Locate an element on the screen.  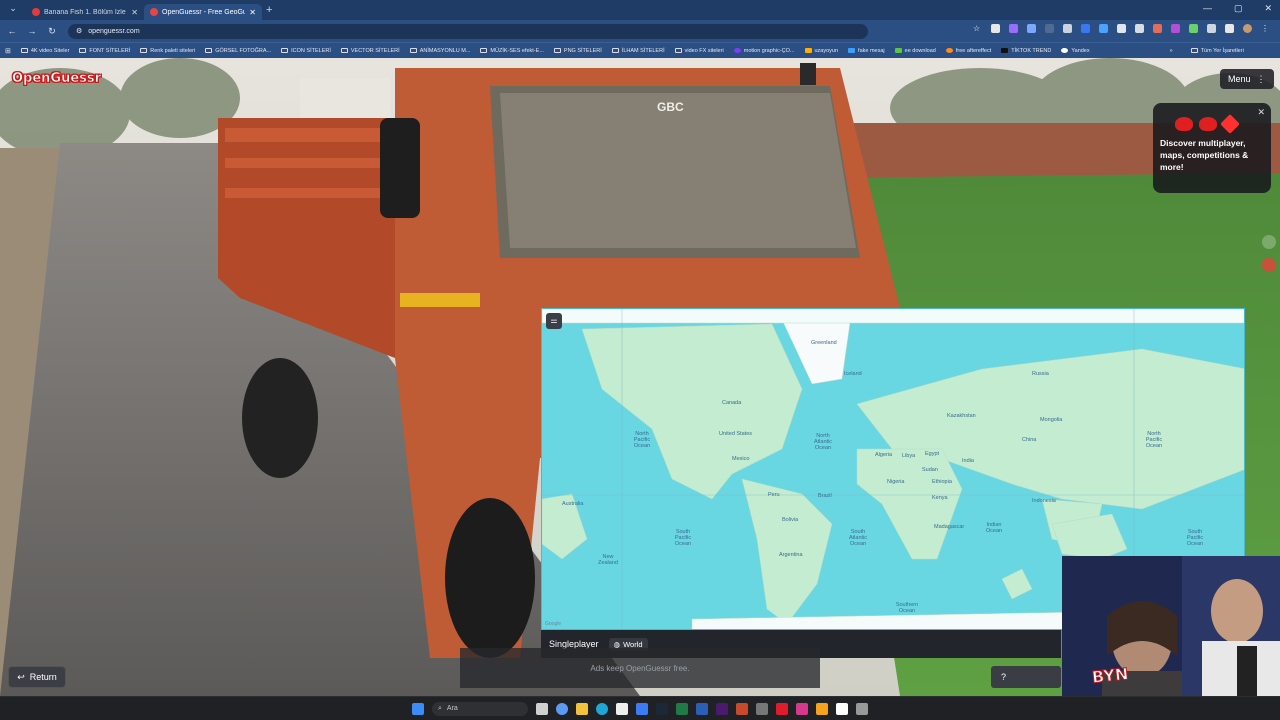
map-label: Indonesia is located at coordinates (1044, 501).